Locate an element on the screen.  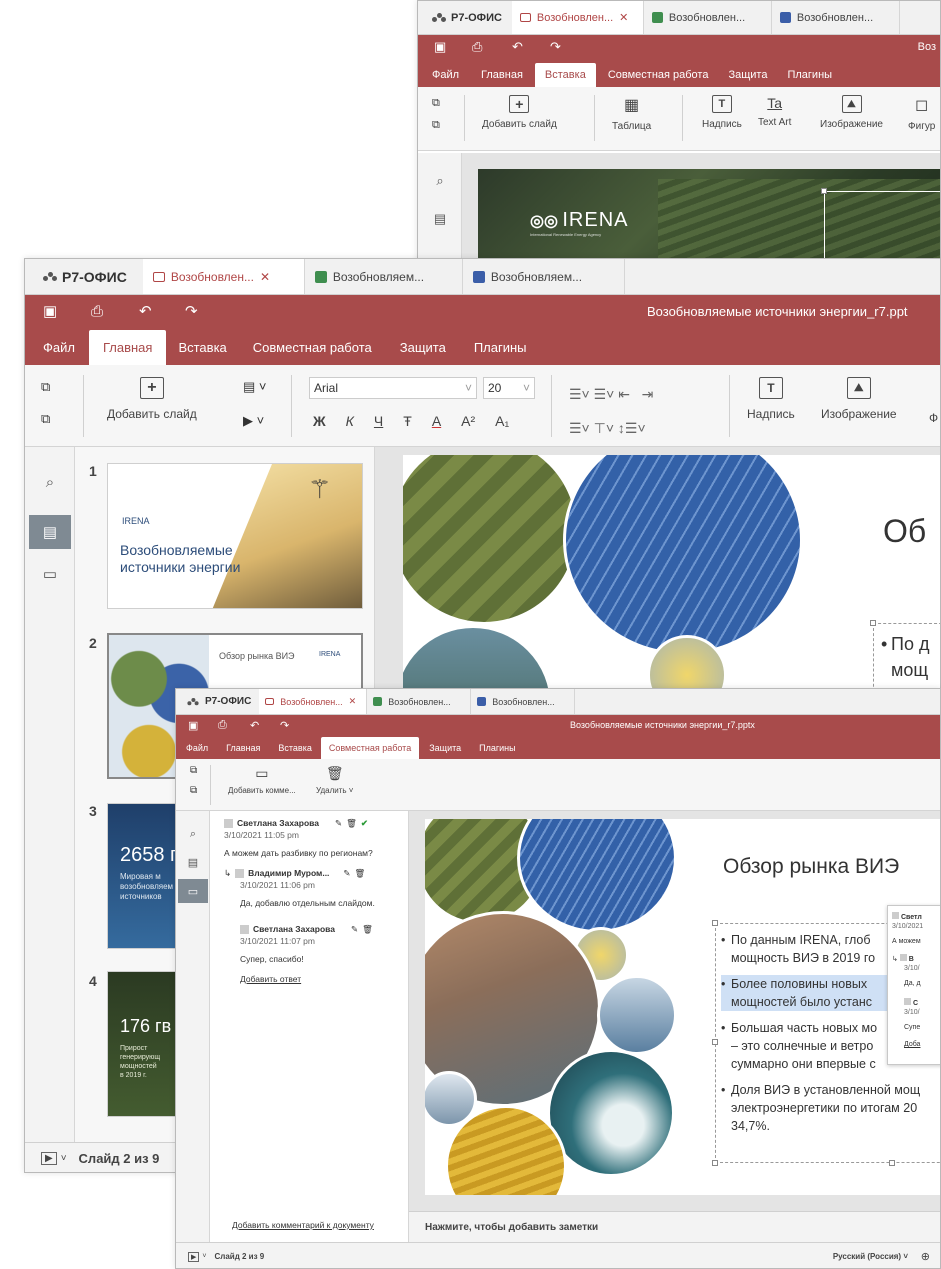
bold-button: Ж is located at coordinates (319, 421).